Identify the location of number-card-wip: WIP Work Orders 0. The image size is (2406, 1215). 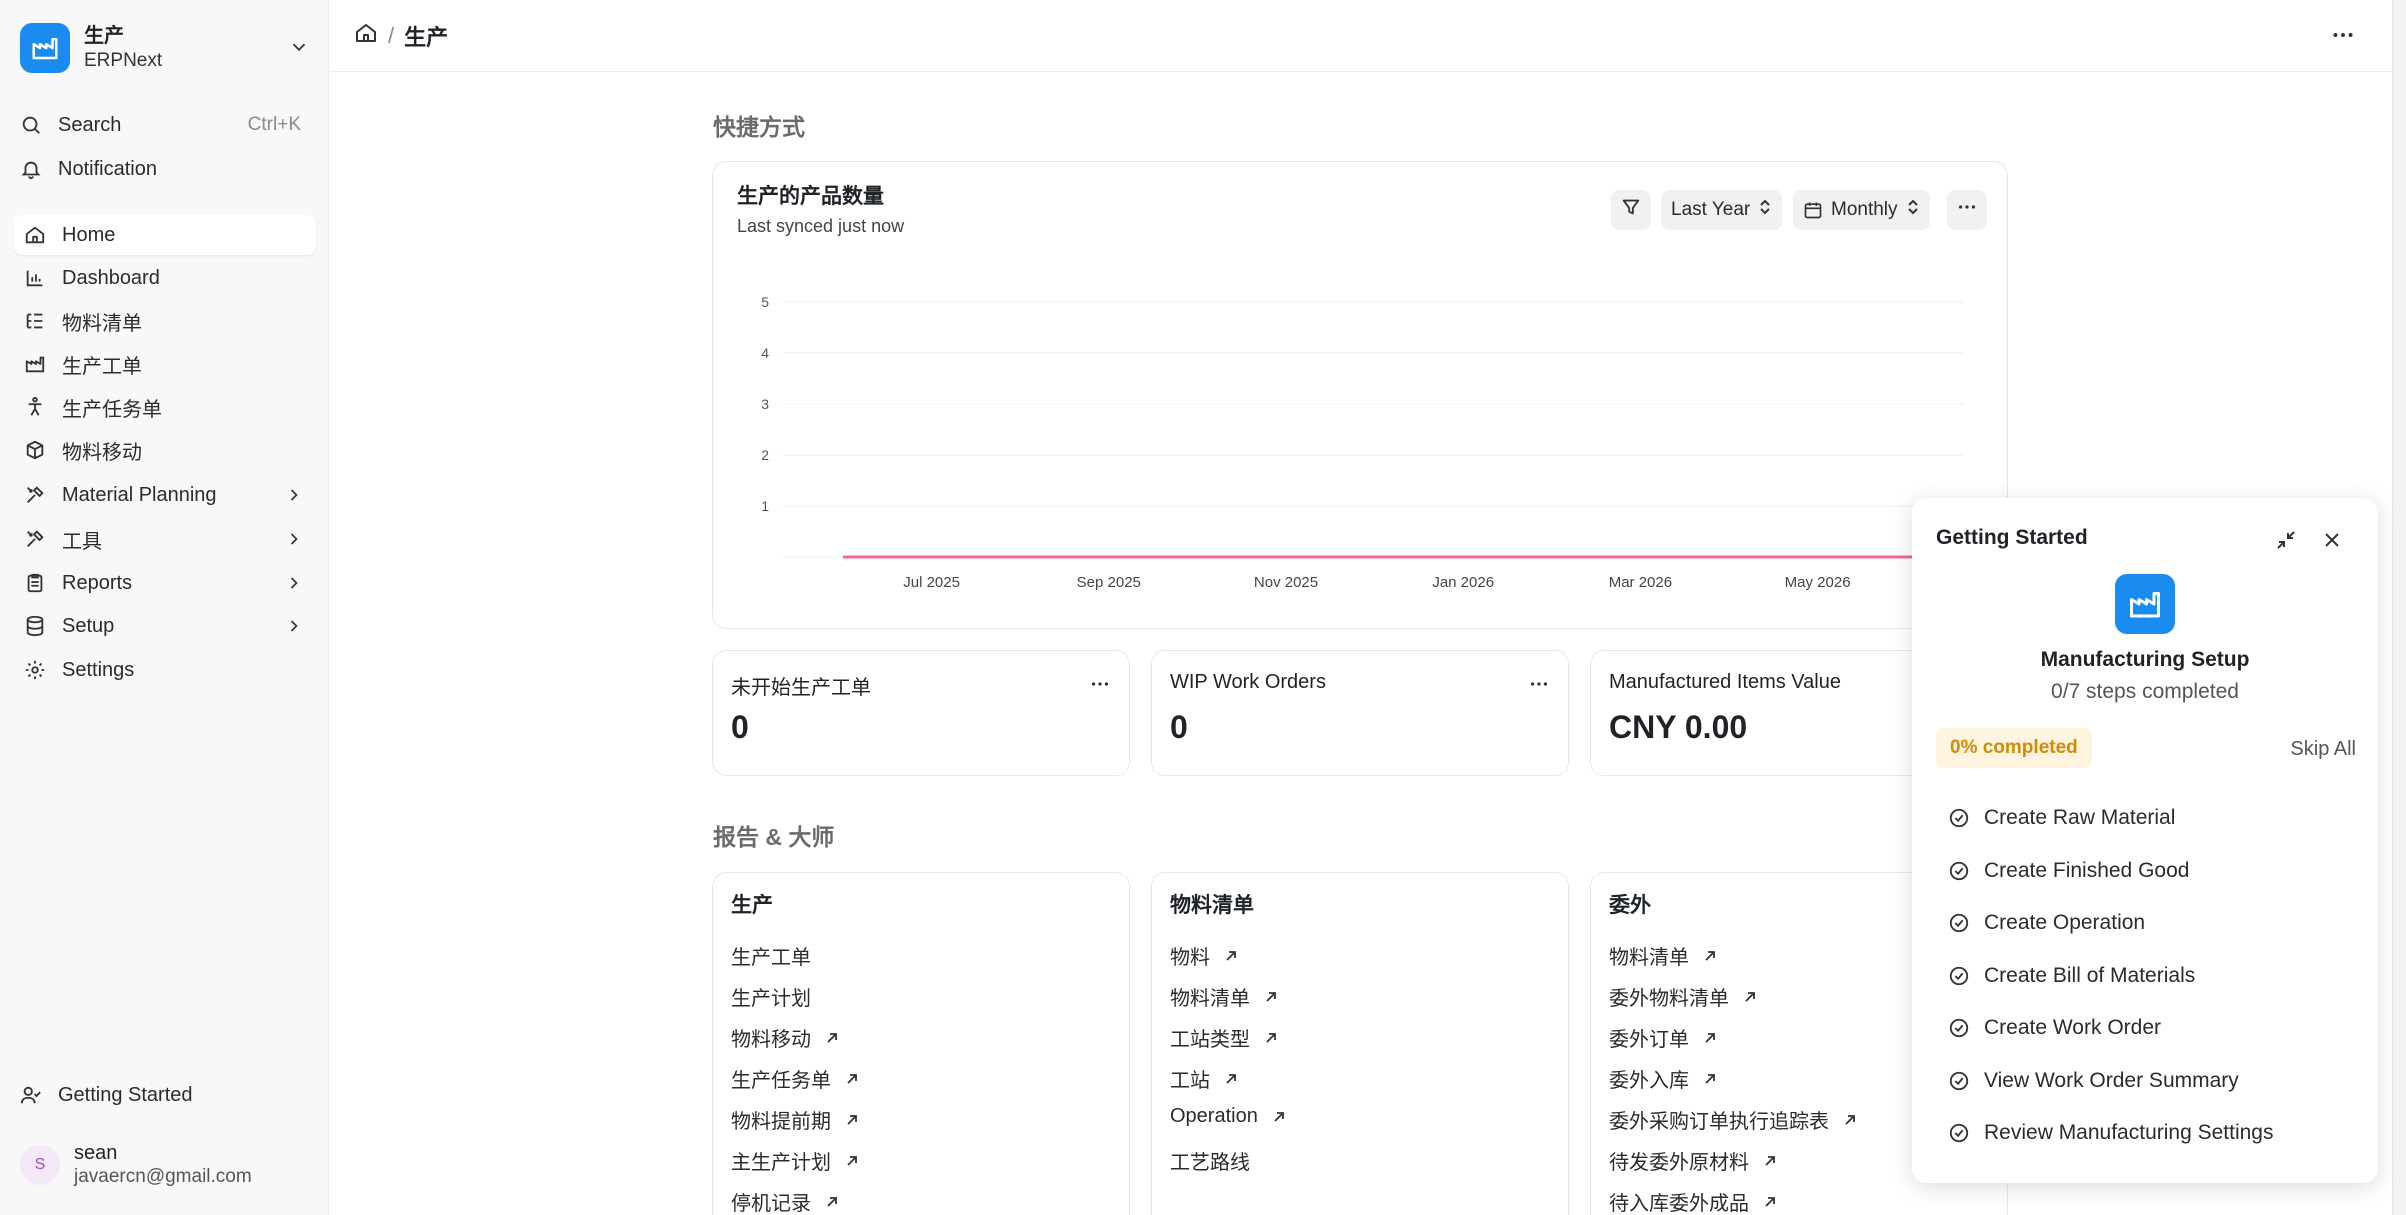
(1360, 713).